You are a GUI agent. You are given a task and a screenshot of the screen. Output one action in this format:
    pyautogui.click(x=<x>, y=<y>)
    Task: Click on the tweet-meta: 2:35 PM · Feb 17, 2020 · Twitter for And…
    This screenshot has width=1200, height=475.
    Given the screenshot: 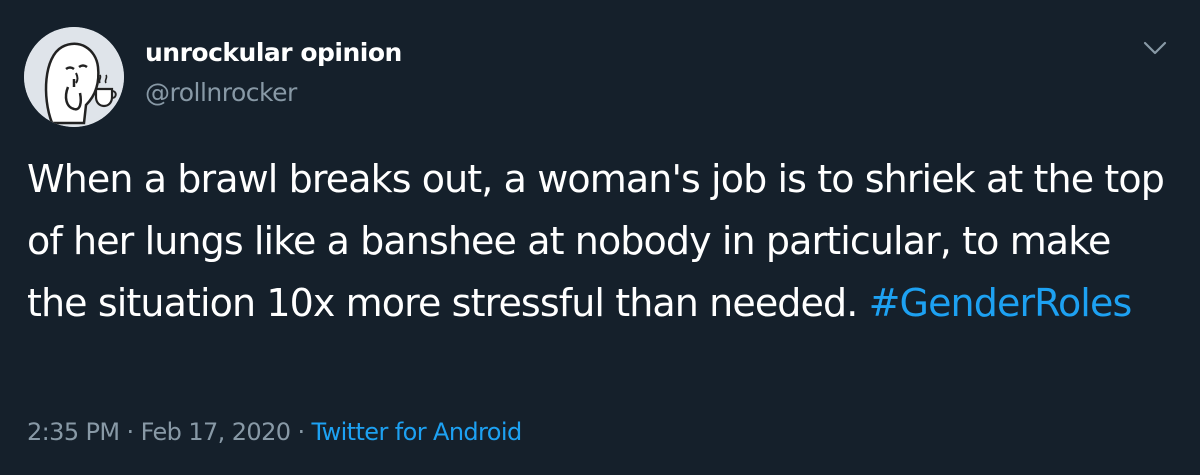 What is the action you would take?
    pyautogui.click(x=274, y=432)
    